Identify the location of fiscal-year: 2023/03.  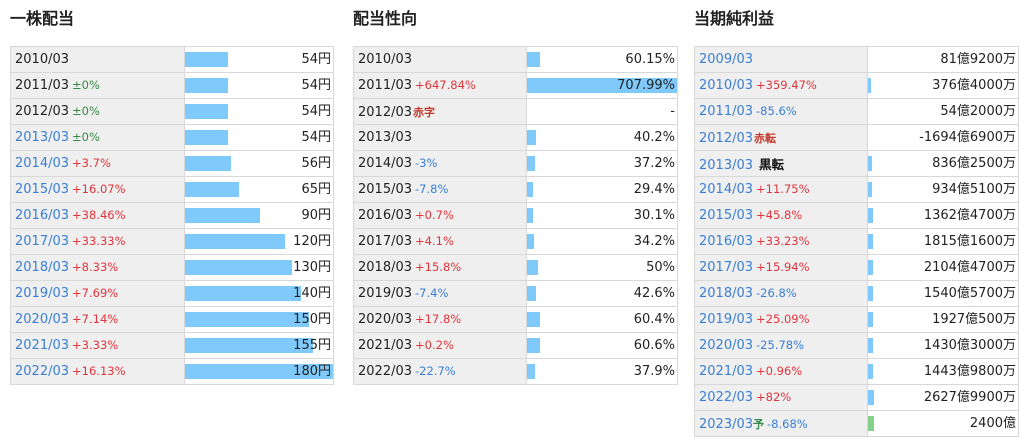
(726, 424).